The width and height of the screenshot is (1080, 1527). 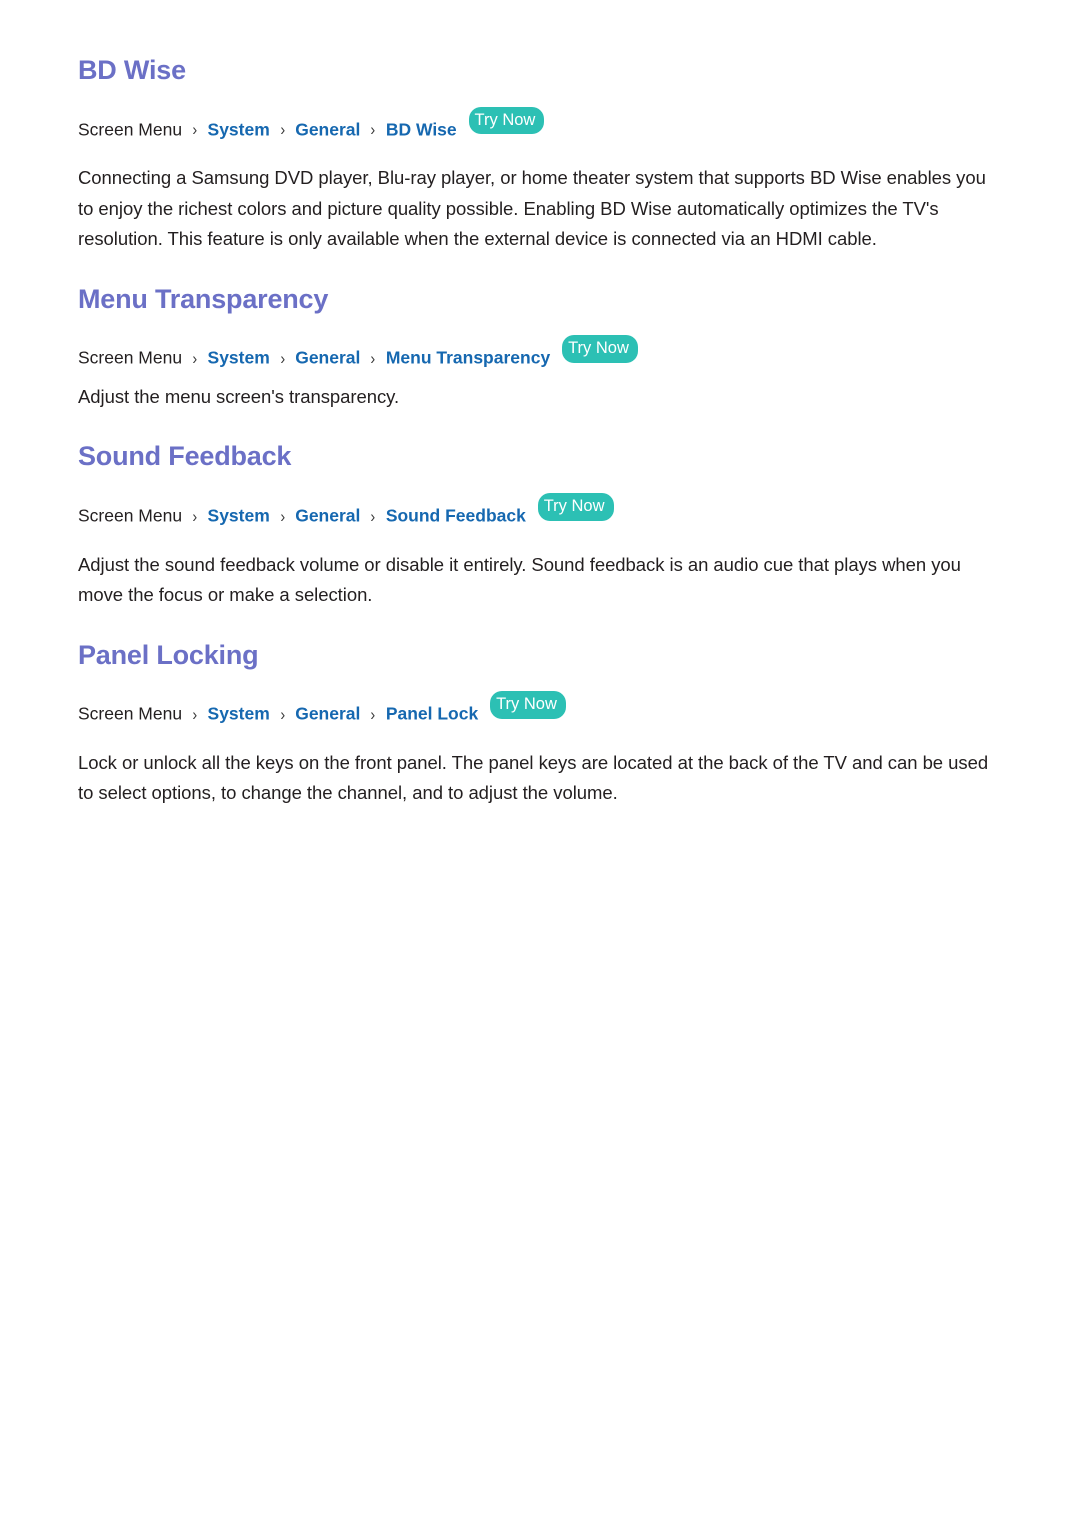 I want to click on breadcrumb-item-leaf: Sound Feedback, so click(x=456, y=516).